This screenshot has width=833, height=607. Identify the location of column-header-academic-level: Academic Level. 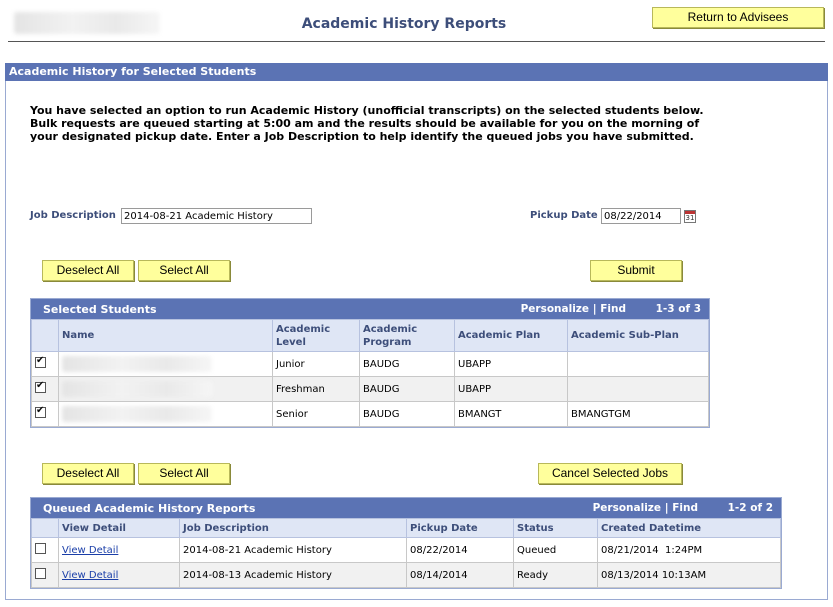
(316, 335).